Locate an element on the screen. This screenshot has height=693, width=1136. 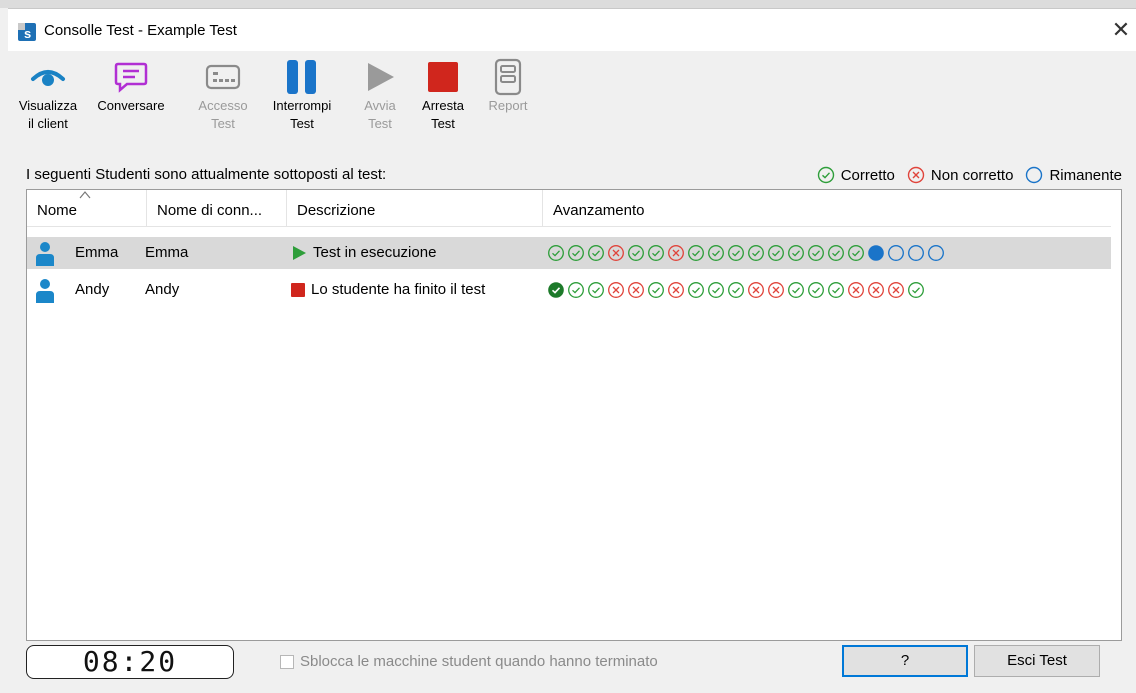
student-login: Emma is located at coordinates (167, 252).